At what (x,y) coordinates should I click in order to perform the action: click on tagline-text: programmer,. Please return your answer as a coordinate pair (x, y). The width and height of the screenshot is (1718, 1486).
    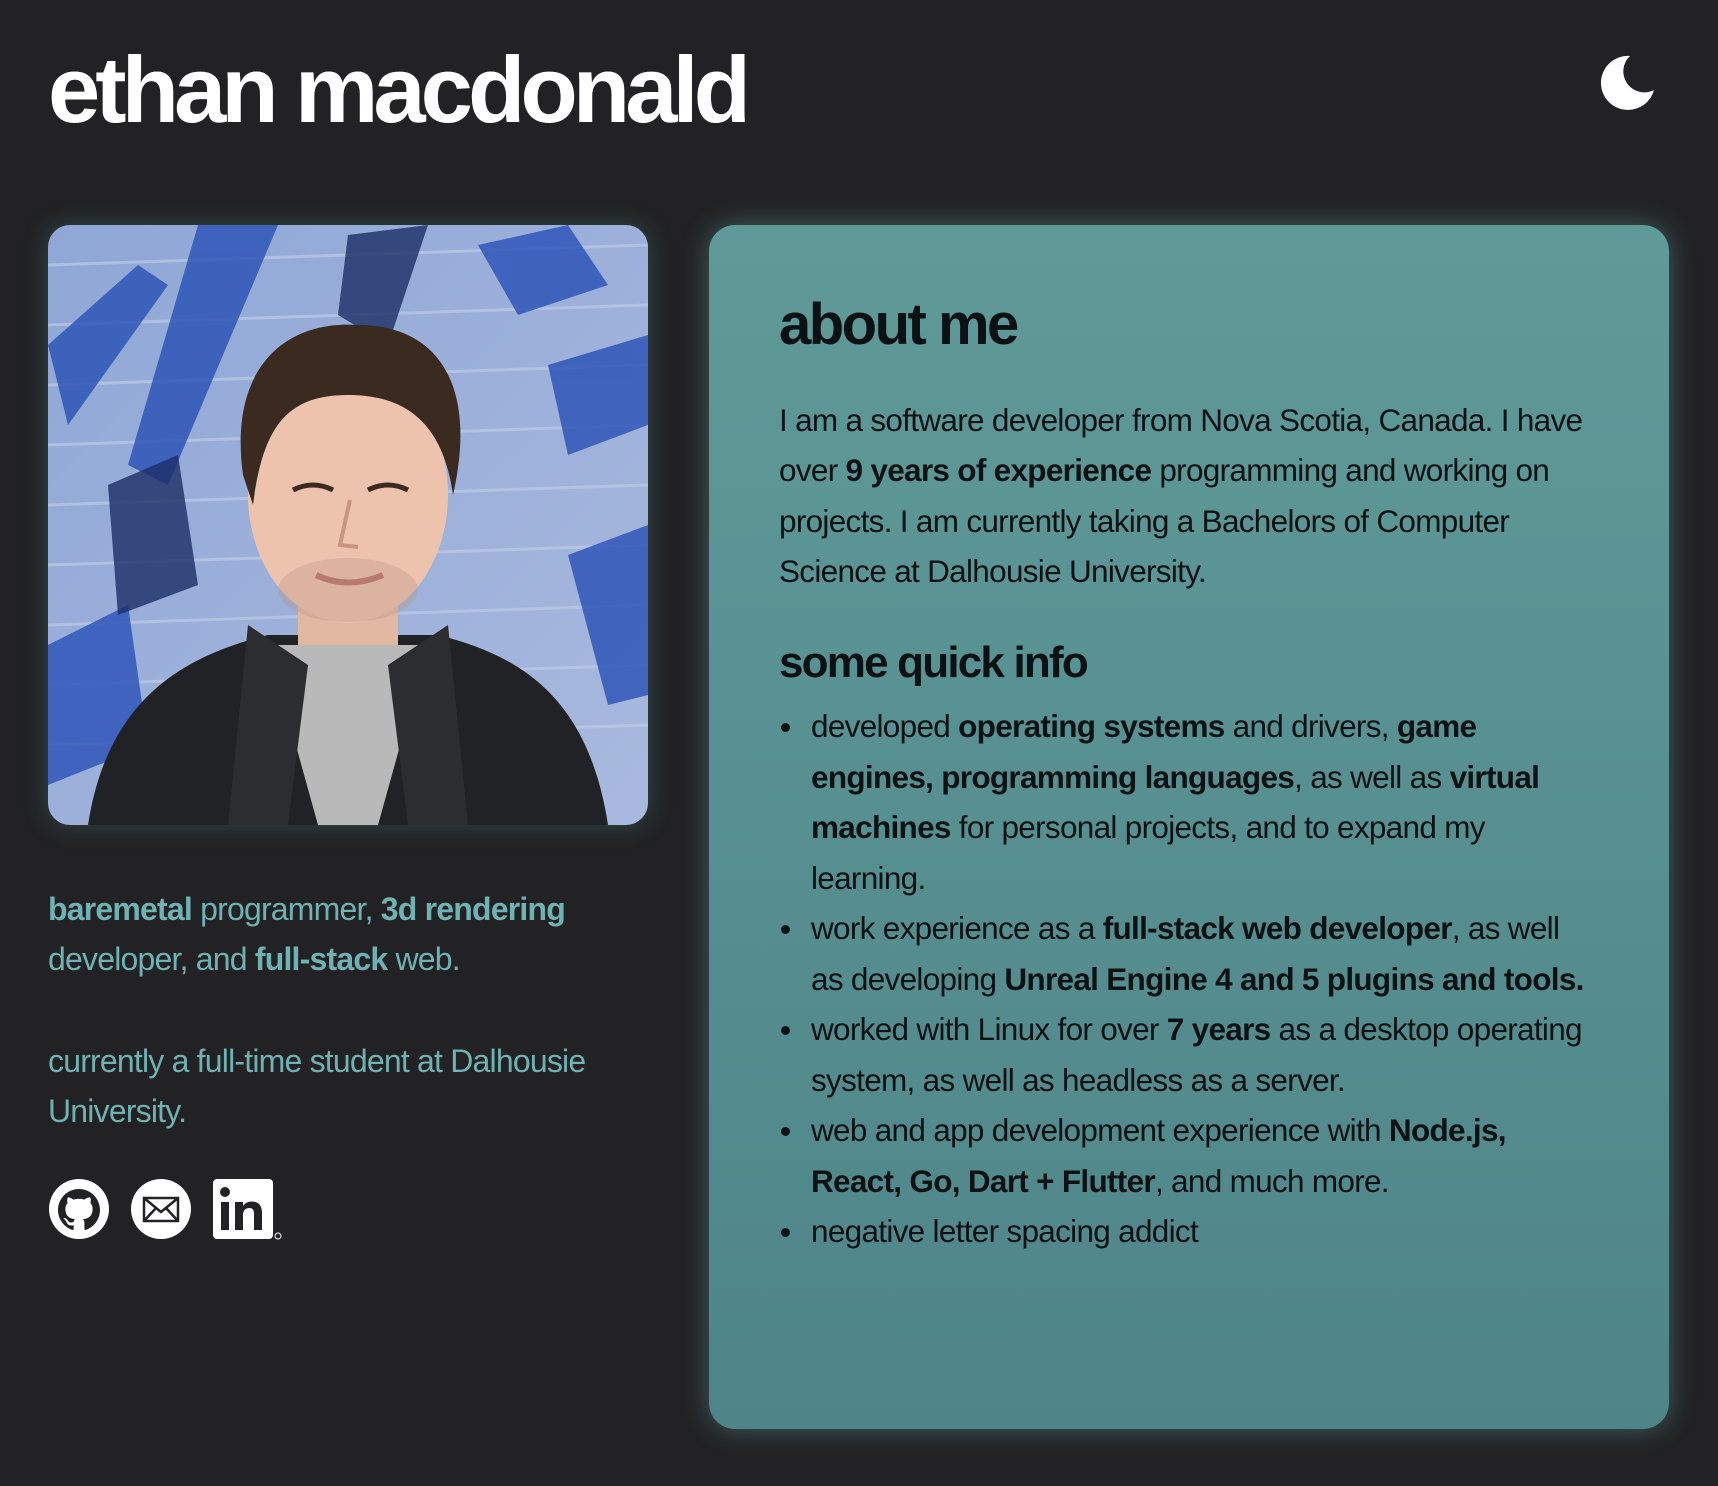
    Looking at the image, I should click on (286, 909).